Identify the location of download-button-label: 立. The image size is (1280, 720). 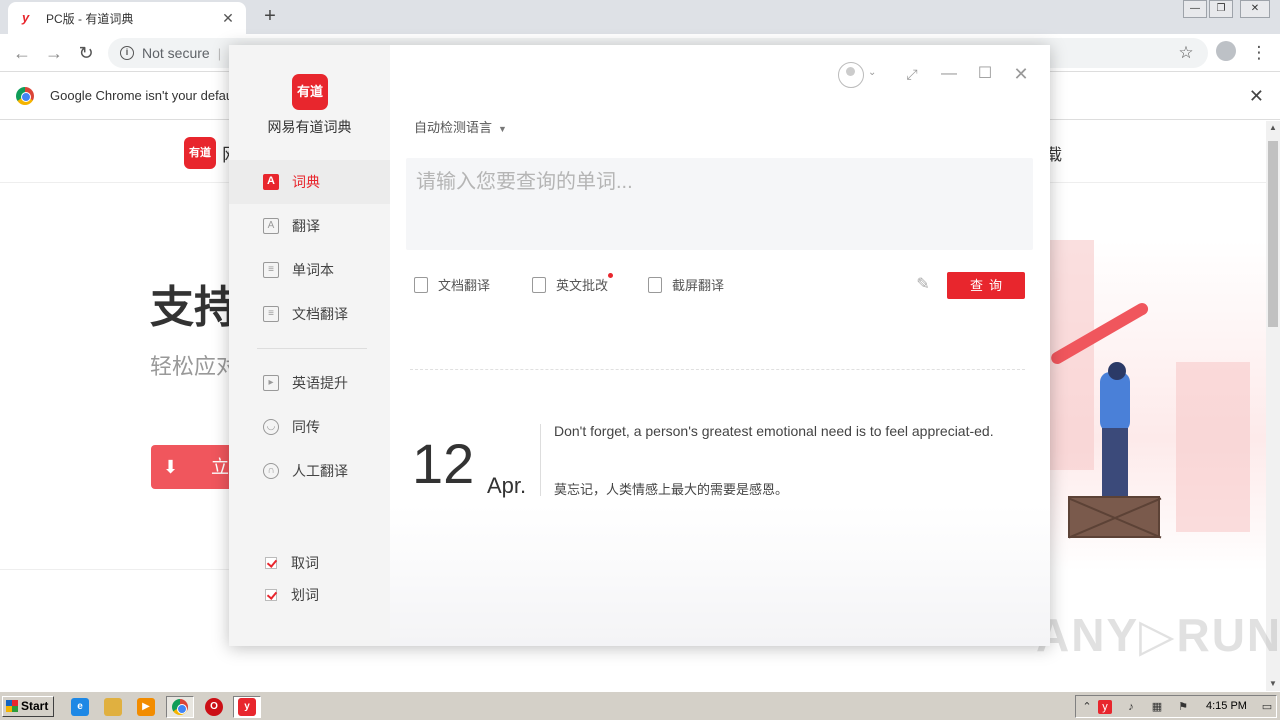
(220, 467).